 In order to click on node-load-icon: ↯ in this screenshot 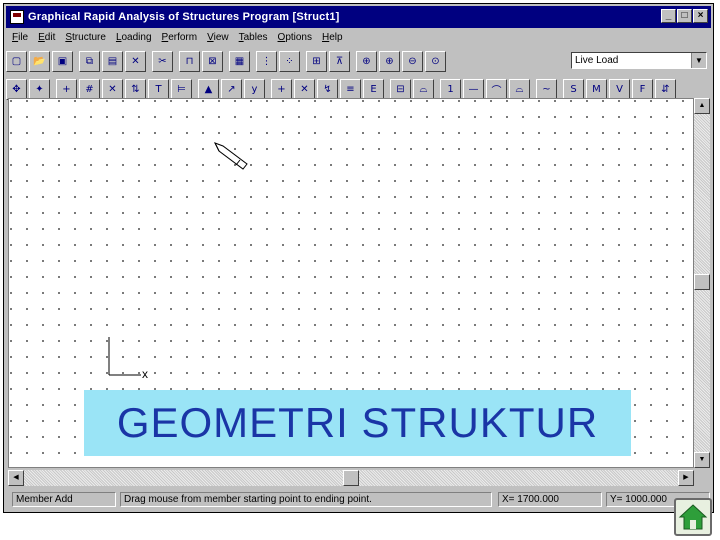, I will do `click(327, 89)`.